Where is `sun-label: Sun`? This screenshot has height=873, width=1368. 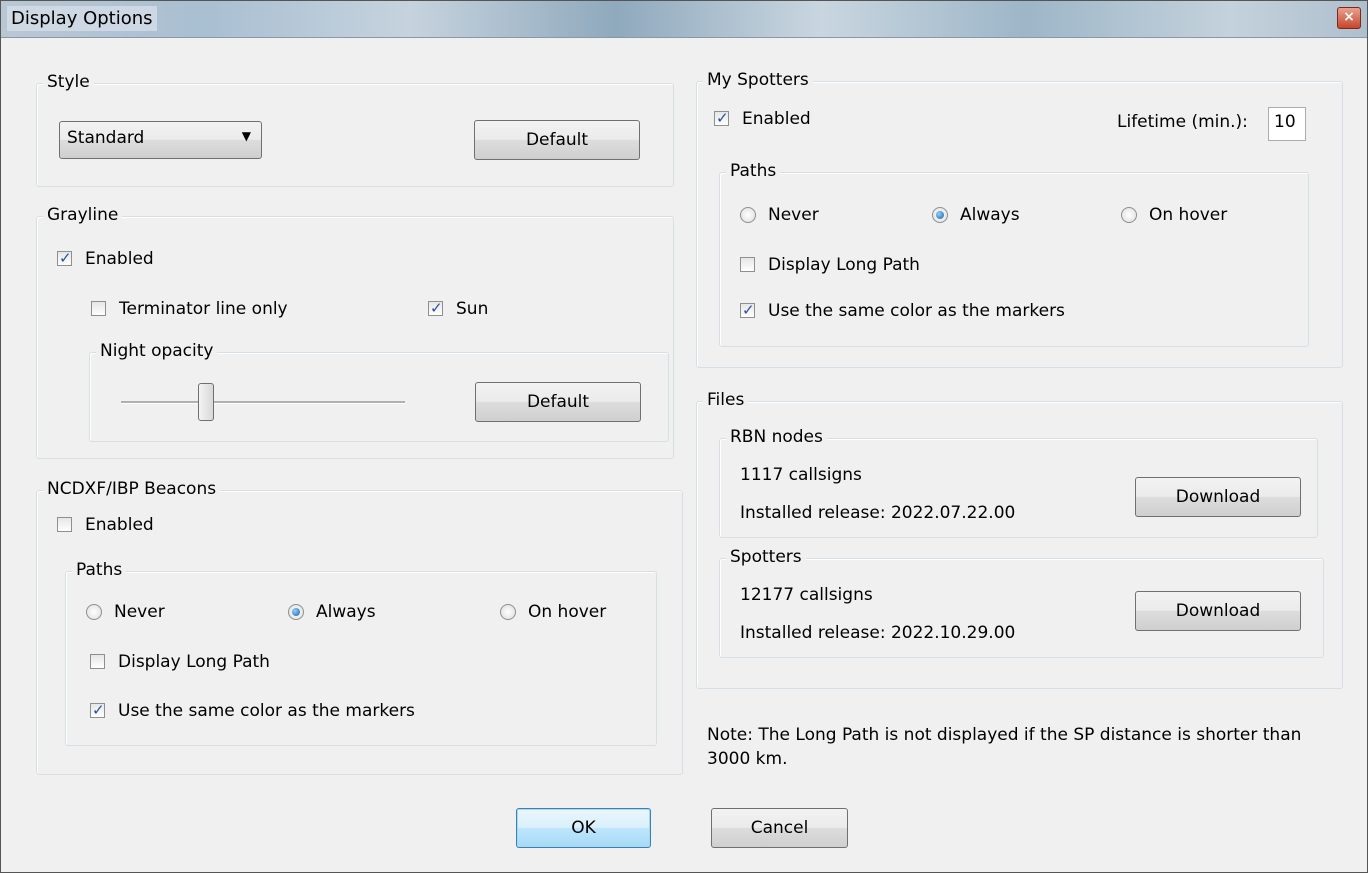
sun-label: Sun is located at coordinates (472, 309).